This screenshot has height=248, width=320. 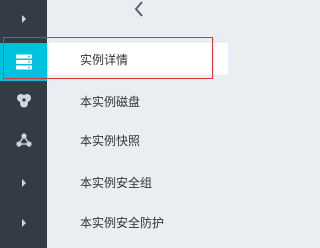 I want to click on nav-item-label: 本实例安全防护, so click(x=122, y=222).